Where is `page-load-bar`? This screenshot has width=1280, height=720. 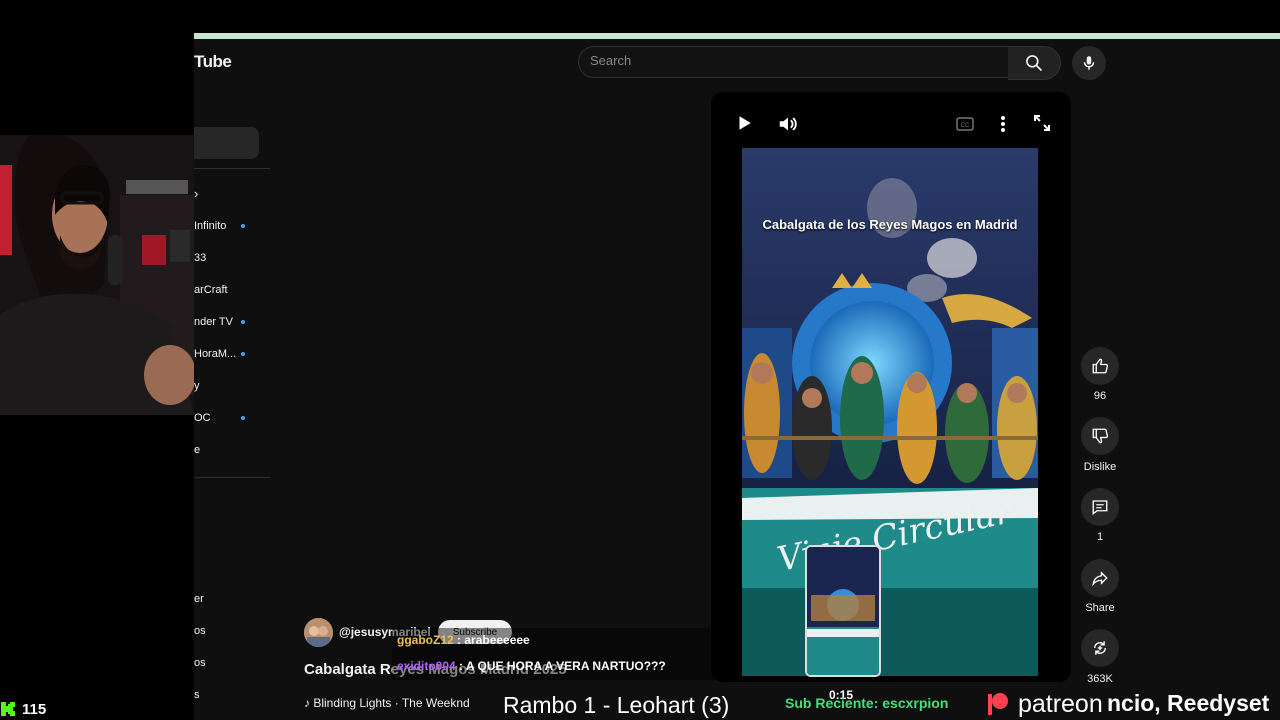
page-load-bar is located at coordinates (737, 36).